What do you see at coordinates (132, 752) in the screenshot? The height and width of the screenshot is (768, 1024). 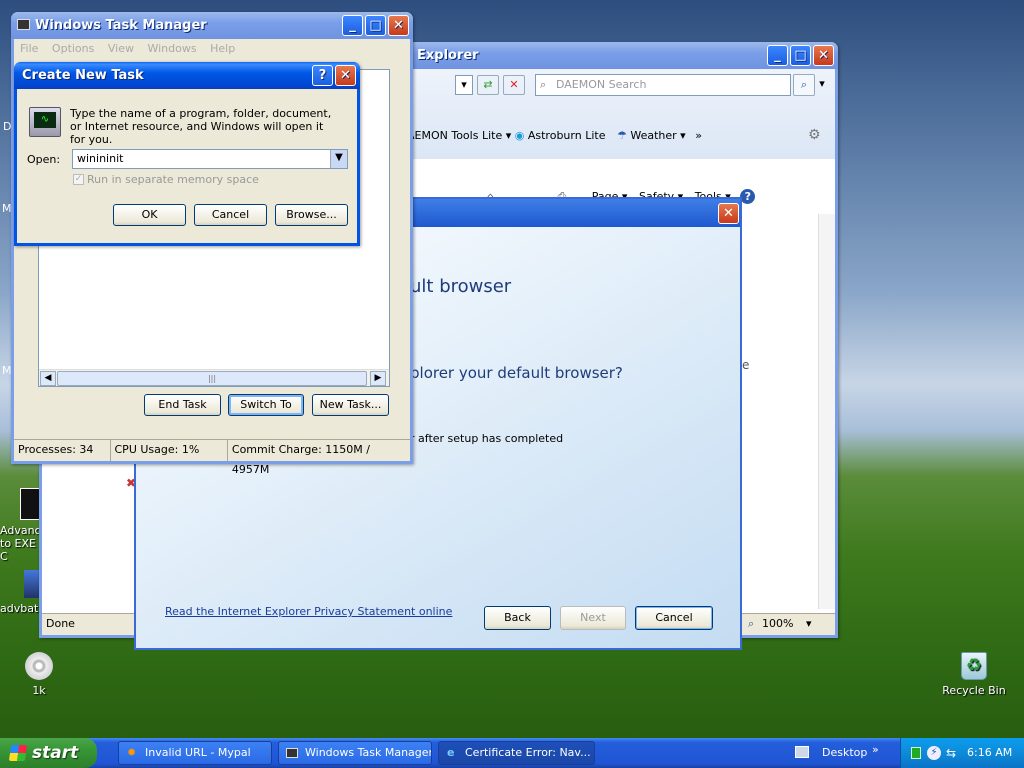 I see `mypal-icon: ✹` at bounding box center [132, 752].